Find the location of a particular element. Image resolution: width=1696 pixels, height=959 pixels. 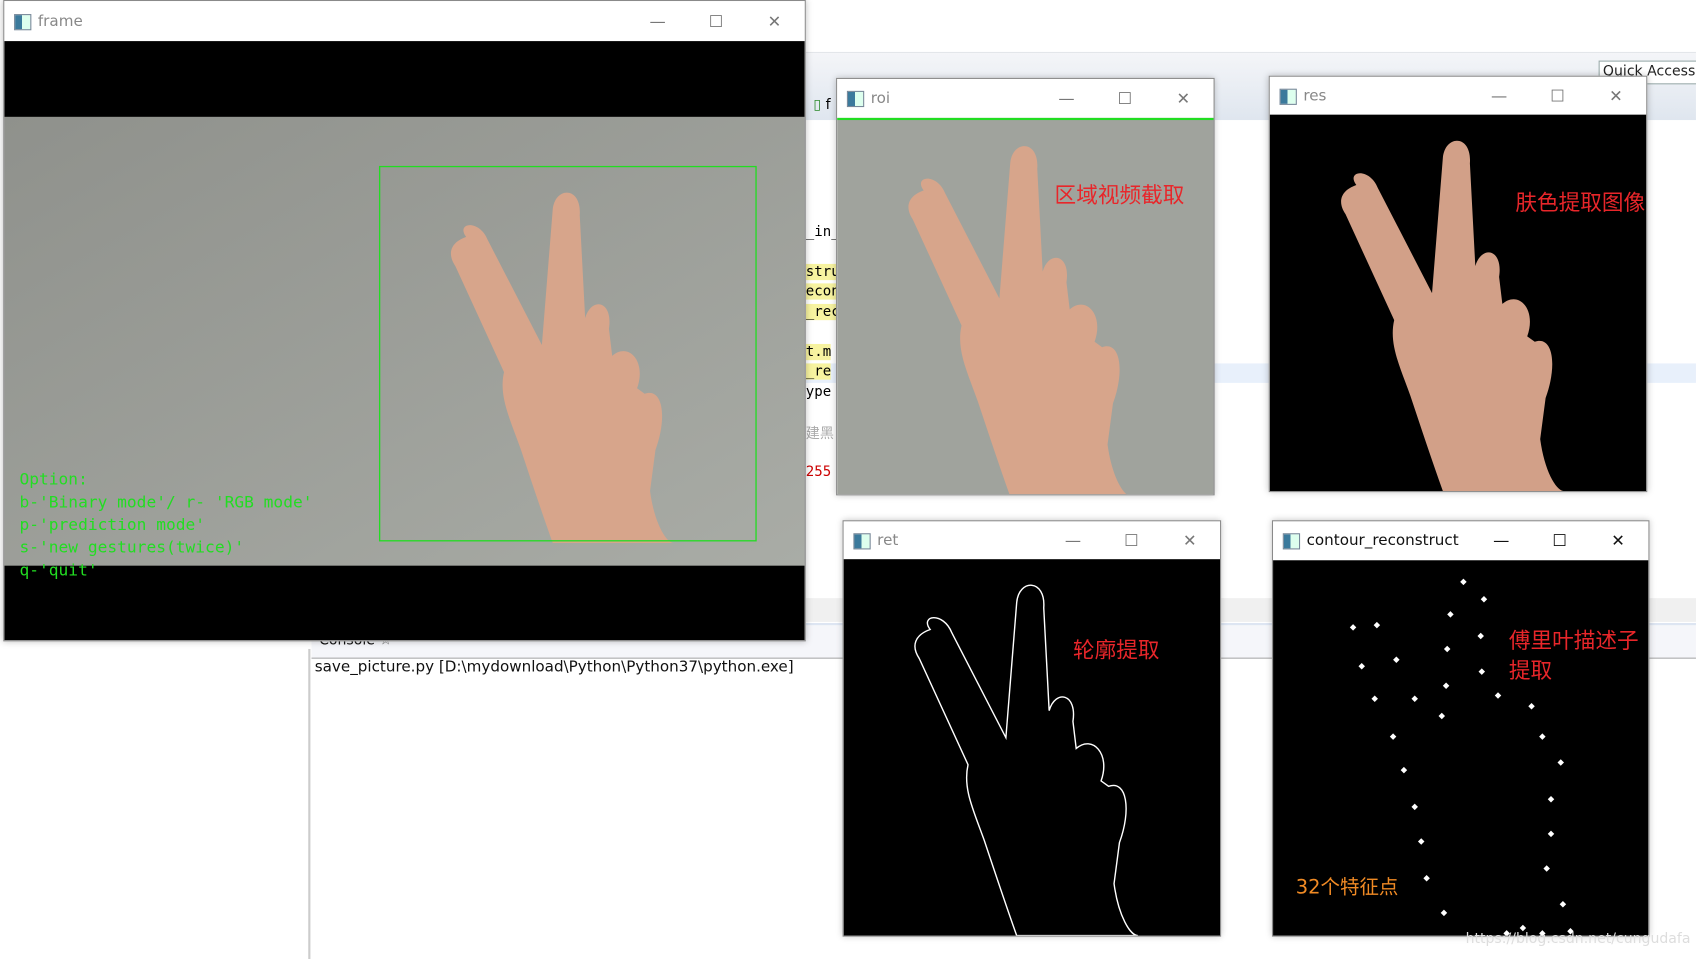

window-title: res is located at coordinates (1315, 96).